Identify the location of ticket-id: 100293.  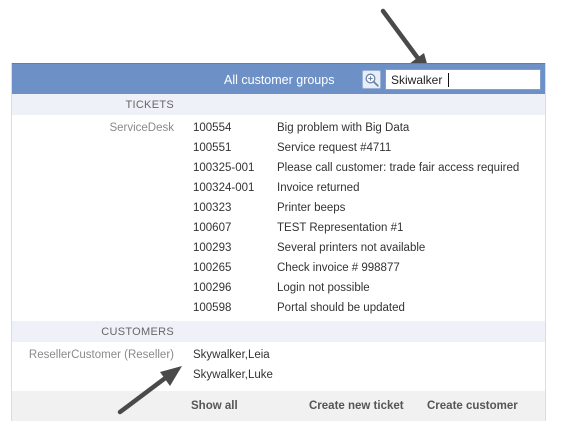
(212, 248).